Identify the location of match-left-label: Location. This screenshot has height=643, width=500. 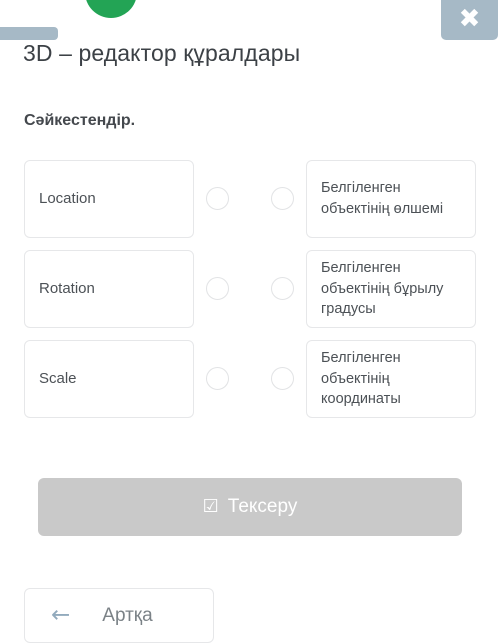
(67, 199).